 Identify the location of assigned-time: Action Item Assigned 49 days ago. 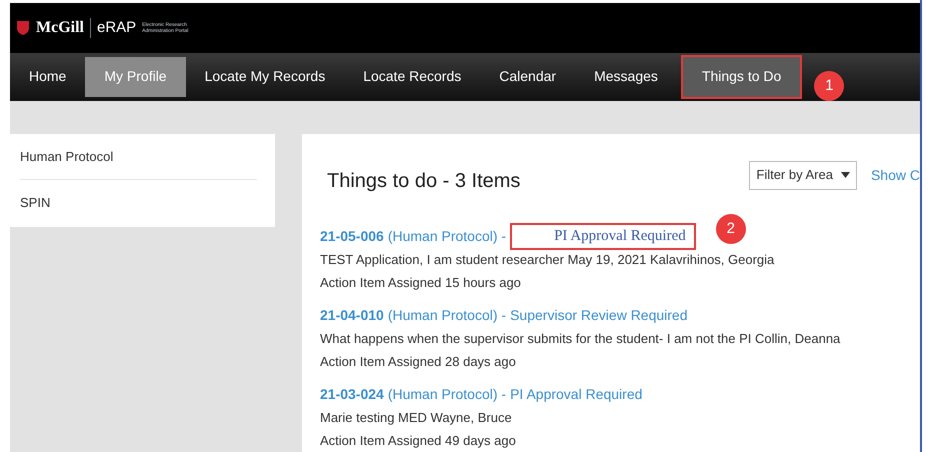
(418, 441).